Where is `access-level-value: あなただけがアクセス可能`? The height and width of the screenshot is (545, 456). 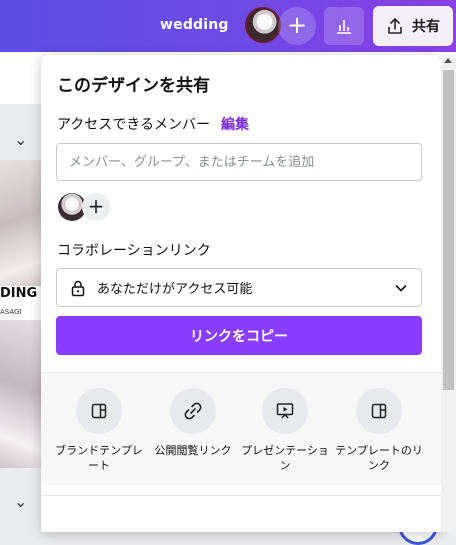 access-level-value: あなただけがアクセス可能 is located at coordinates (175, 289).